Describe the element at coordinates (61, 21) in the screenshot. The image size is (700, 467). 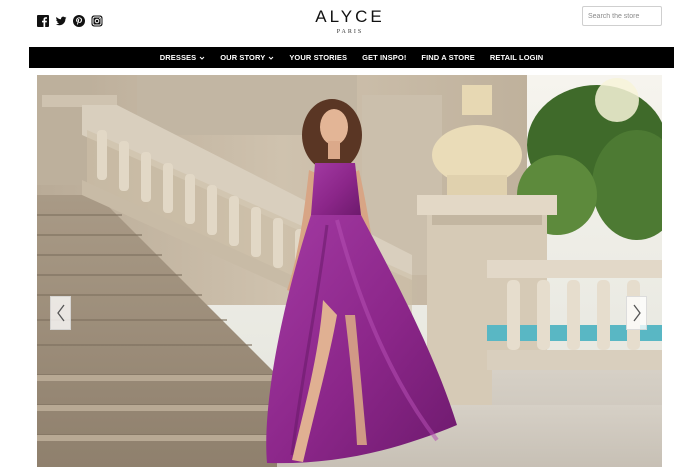
I see `twitter-icon` at that location.